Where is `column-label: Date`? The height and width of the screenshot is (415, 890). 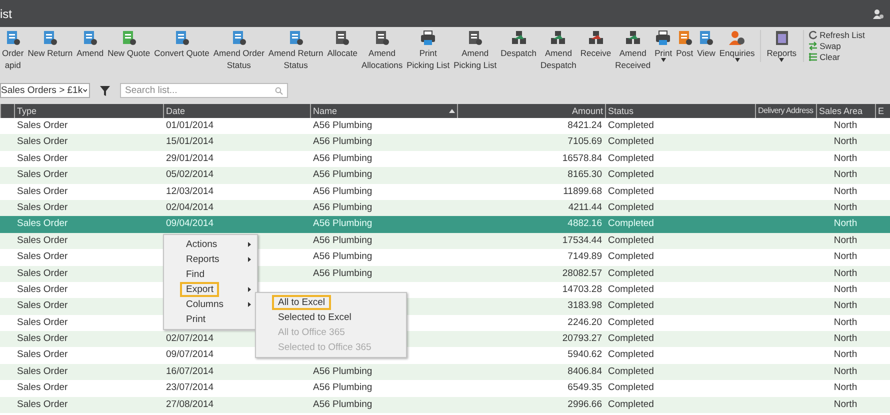 column-label: Date is located at coordinates (176, 111).